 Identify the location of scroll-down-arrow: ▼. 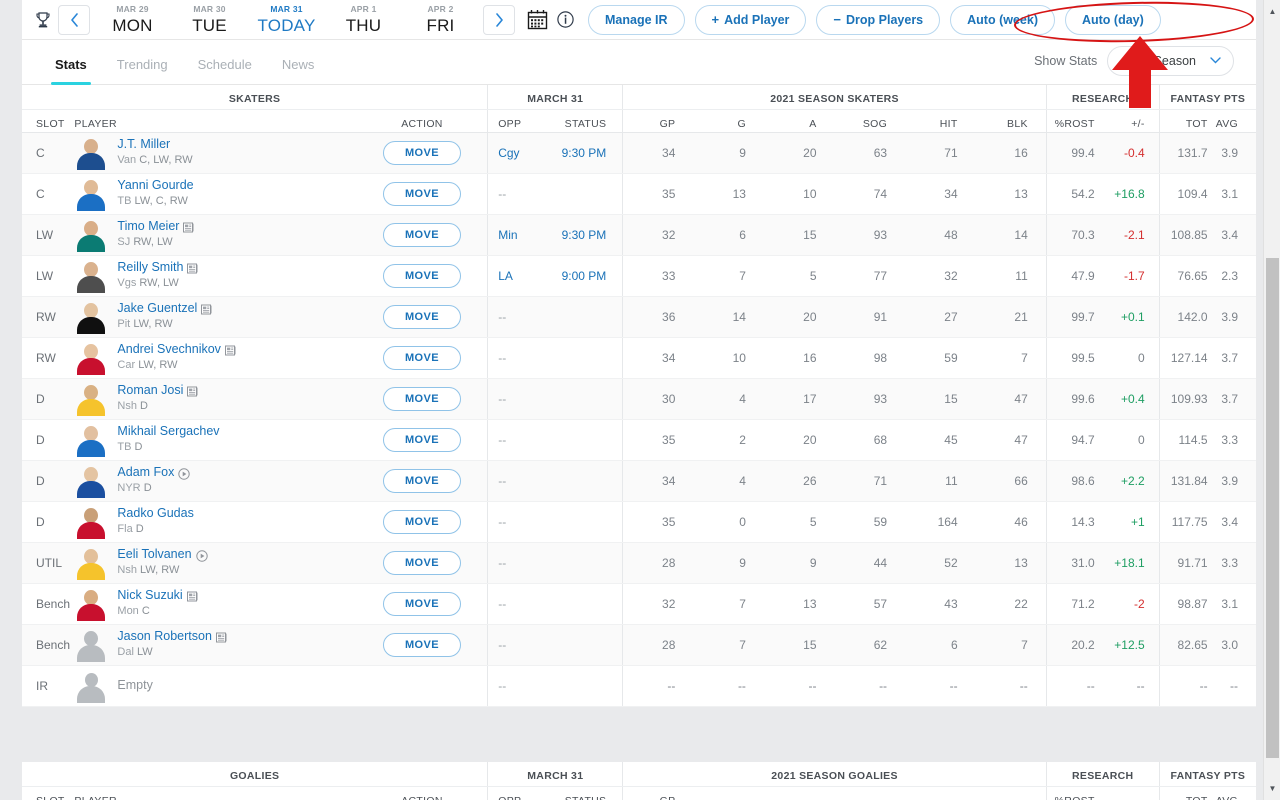
(1272, 788).